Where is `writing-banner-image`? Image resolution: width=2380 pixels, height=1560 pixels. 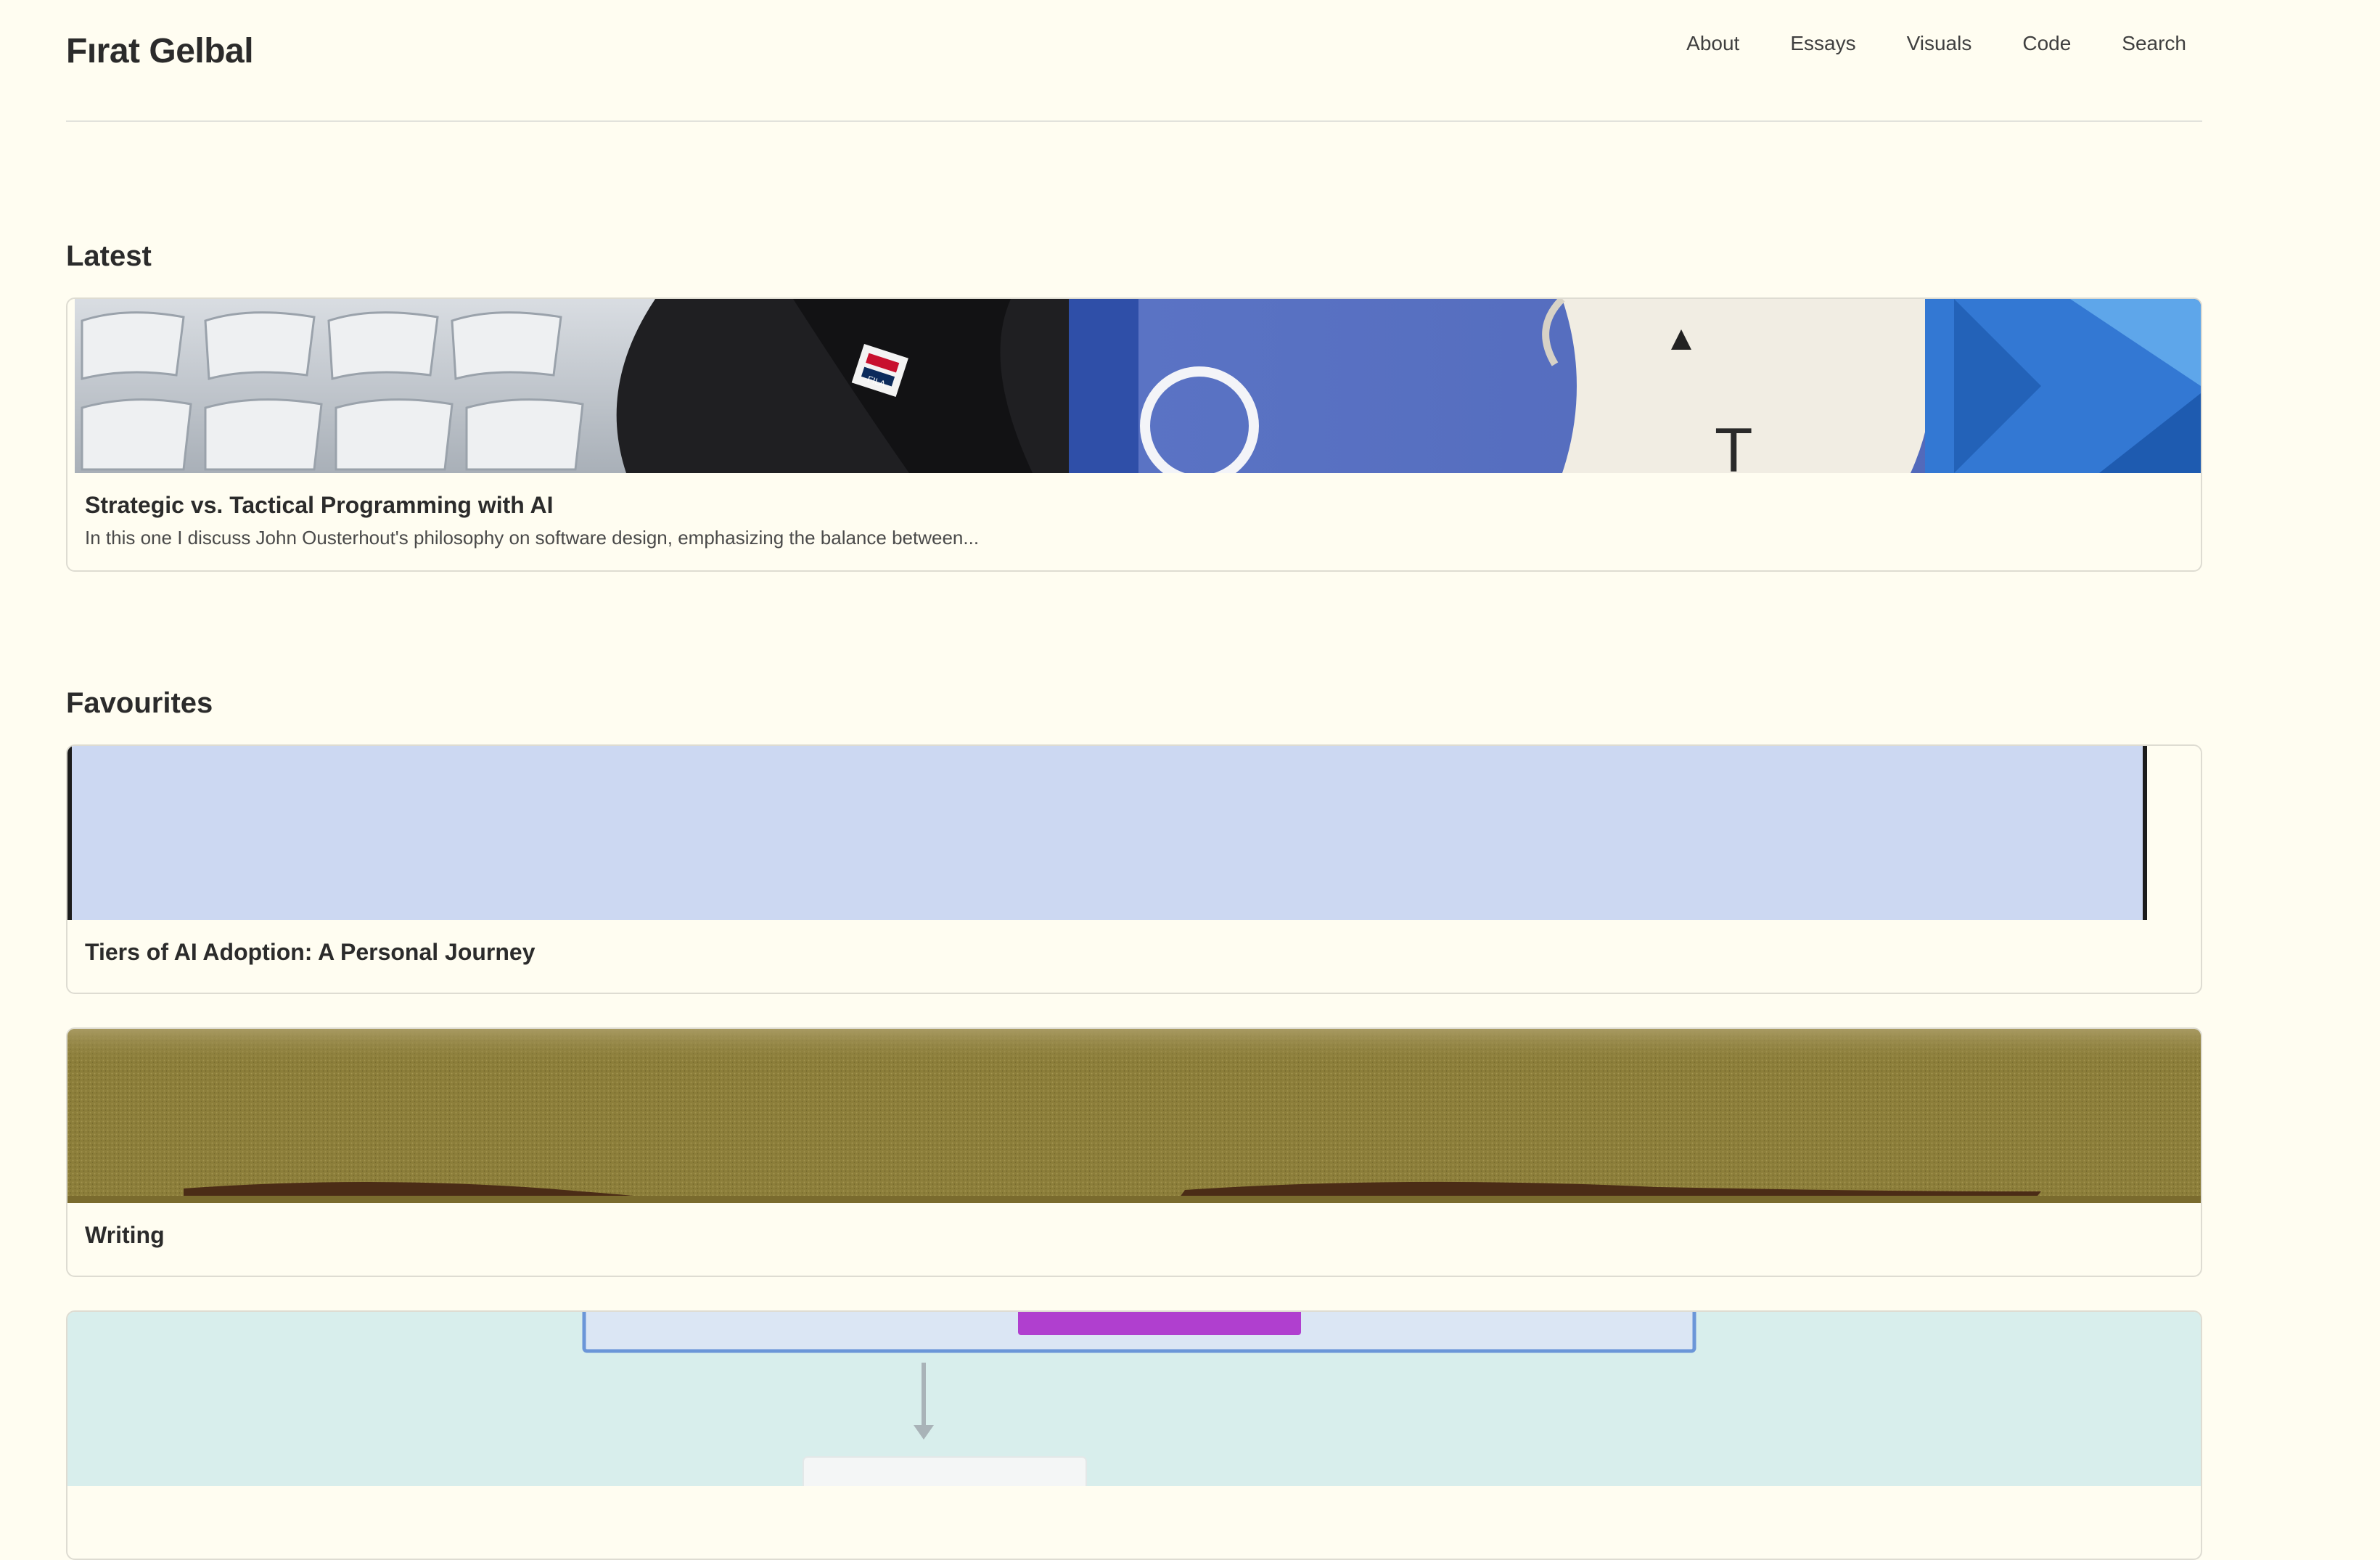 writing-banner-image is located at coordinates (1134, 1116).